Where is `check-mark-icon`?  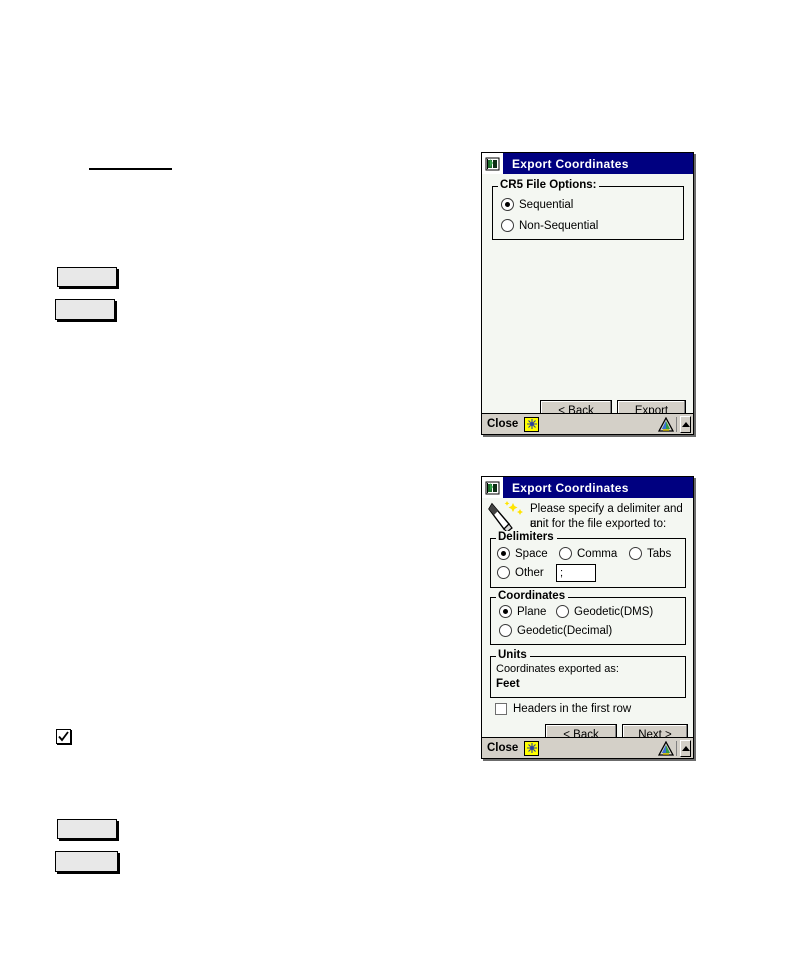 check-mark-icon is located at coordinates (63, 736).